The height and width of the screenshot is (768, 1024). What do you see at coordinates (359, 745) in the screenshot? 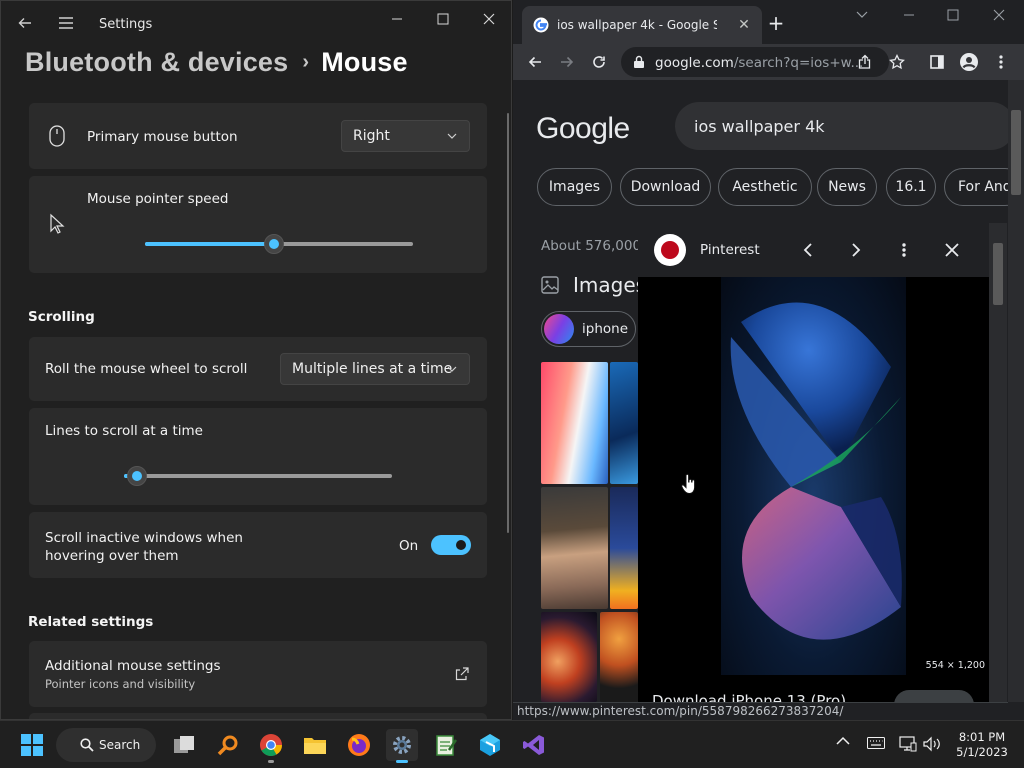
I see `taskbar-app-firefox` at bounding box center [359, 745].